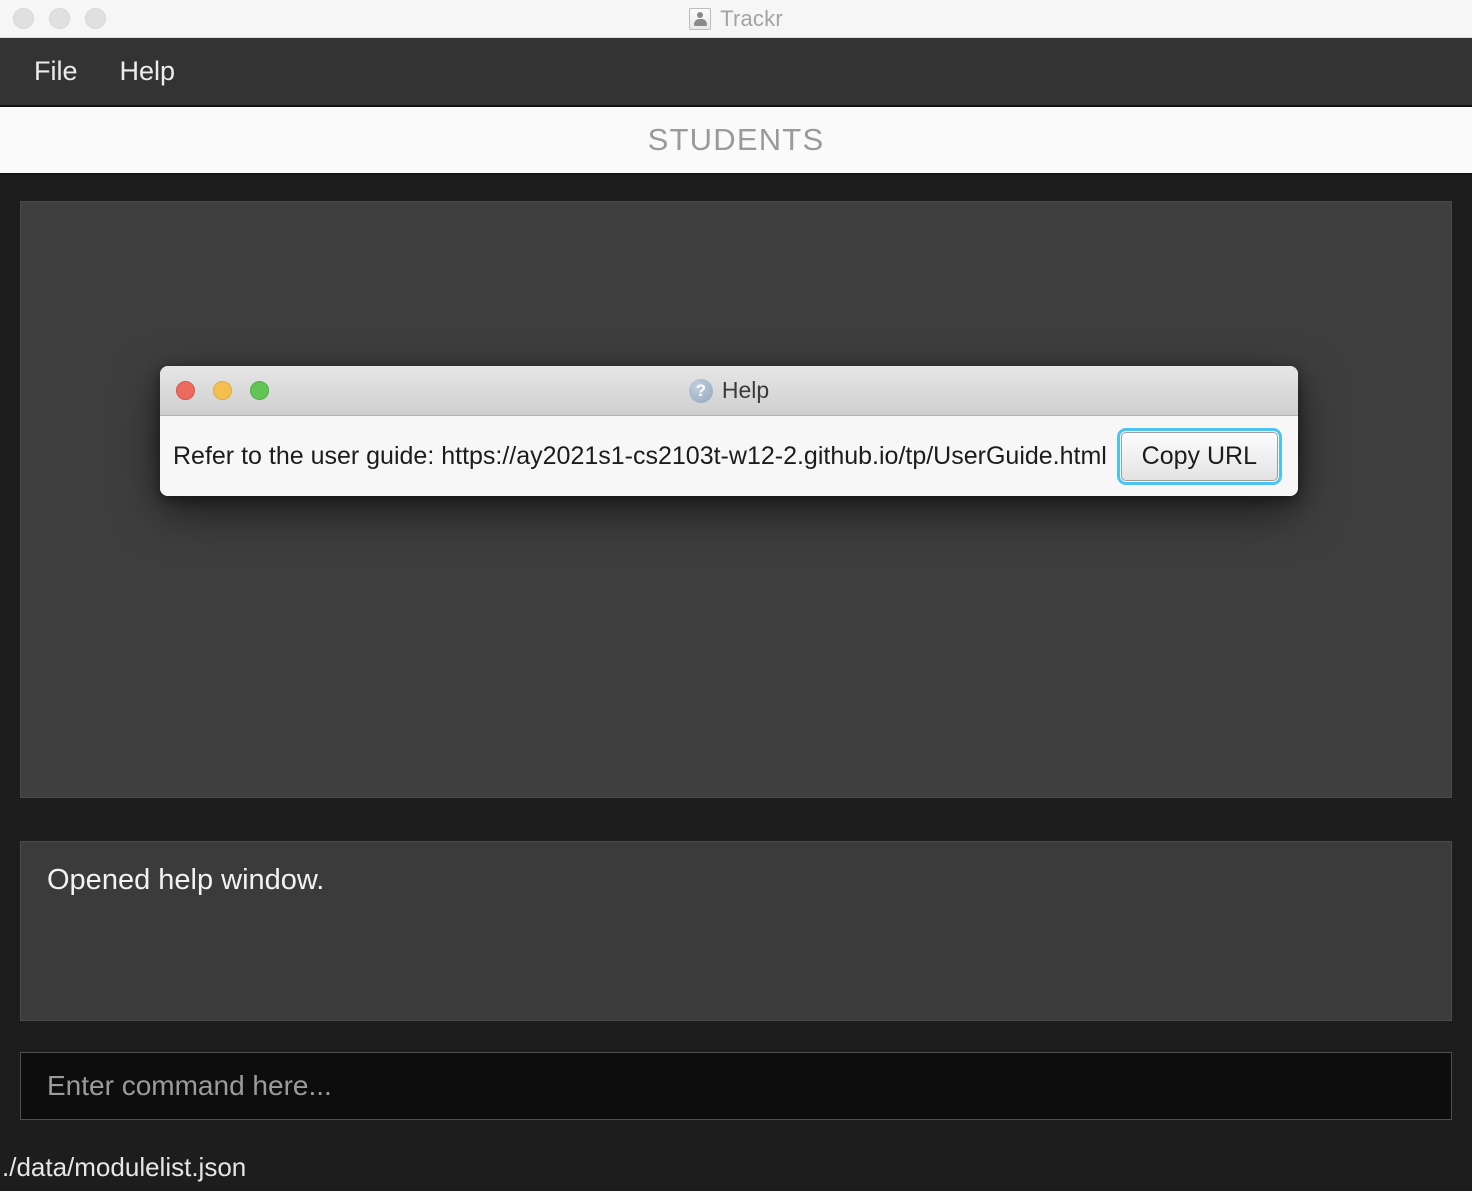  What do you see at coordinates (124, 1166) in the screenshot?
I see `status-bar-save-location: ./data/modulelist.json` at bounding box center [124, 1166].